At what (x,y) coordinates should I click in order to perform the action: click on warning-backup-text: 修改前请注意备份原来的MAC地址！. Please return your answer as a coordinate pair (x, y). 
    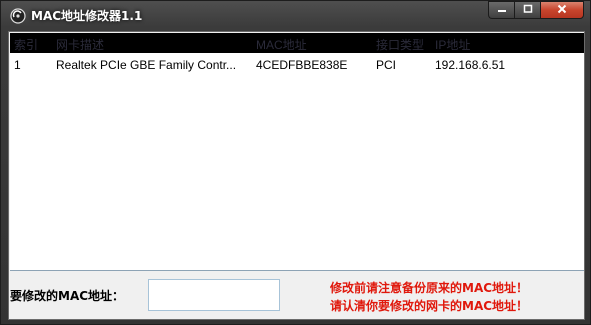
    Looking at the image, I should click on (429, 288).